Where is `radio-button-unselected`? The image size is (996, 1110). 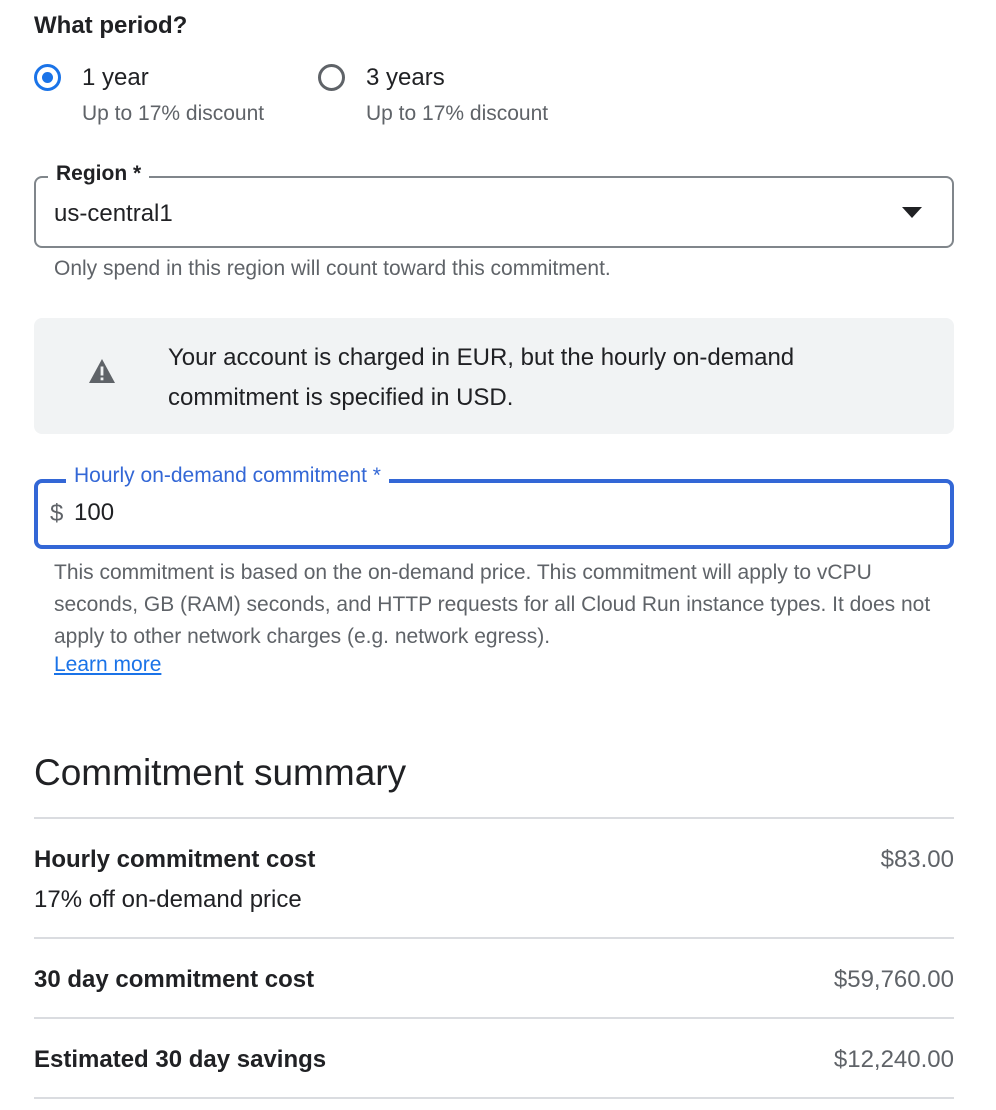 radio-button-unselected is located at coordinates (331, 77).